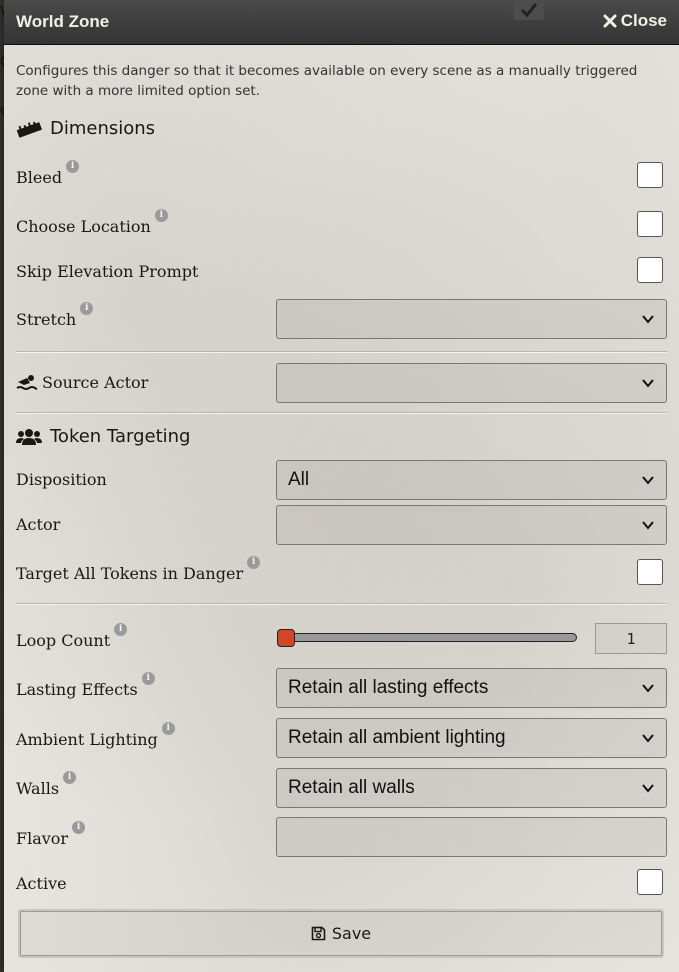 This screenshot has width=679, height=972. What do you see at coordinates (388, 687) in the screenshot?
I see `select-value: Retain all lasting effects` at bounding box center [388, 687].